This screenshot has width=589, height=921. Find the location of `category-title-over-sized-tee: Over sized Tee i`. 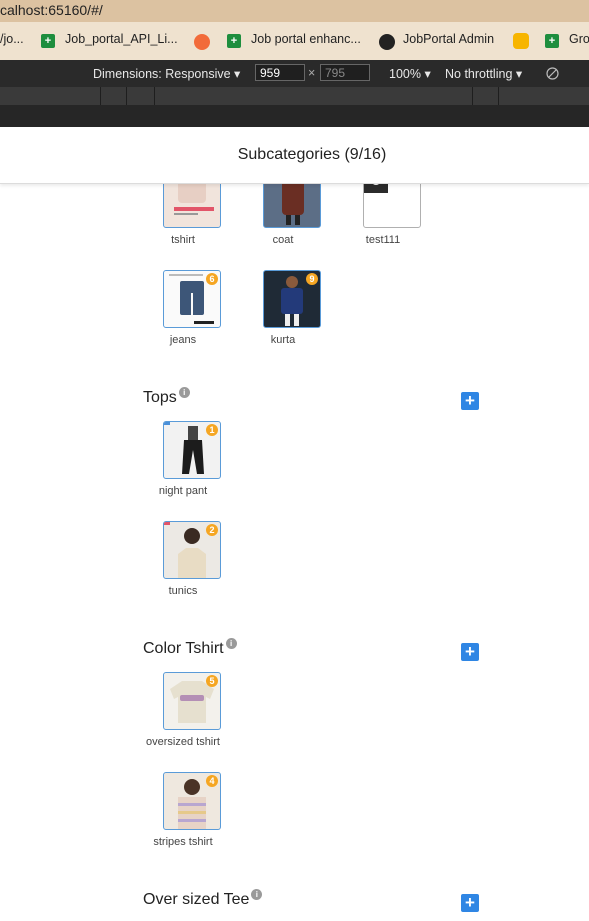

category-title-over-sized-tee: Over sized Tee i is located at coordinates (203, 899).